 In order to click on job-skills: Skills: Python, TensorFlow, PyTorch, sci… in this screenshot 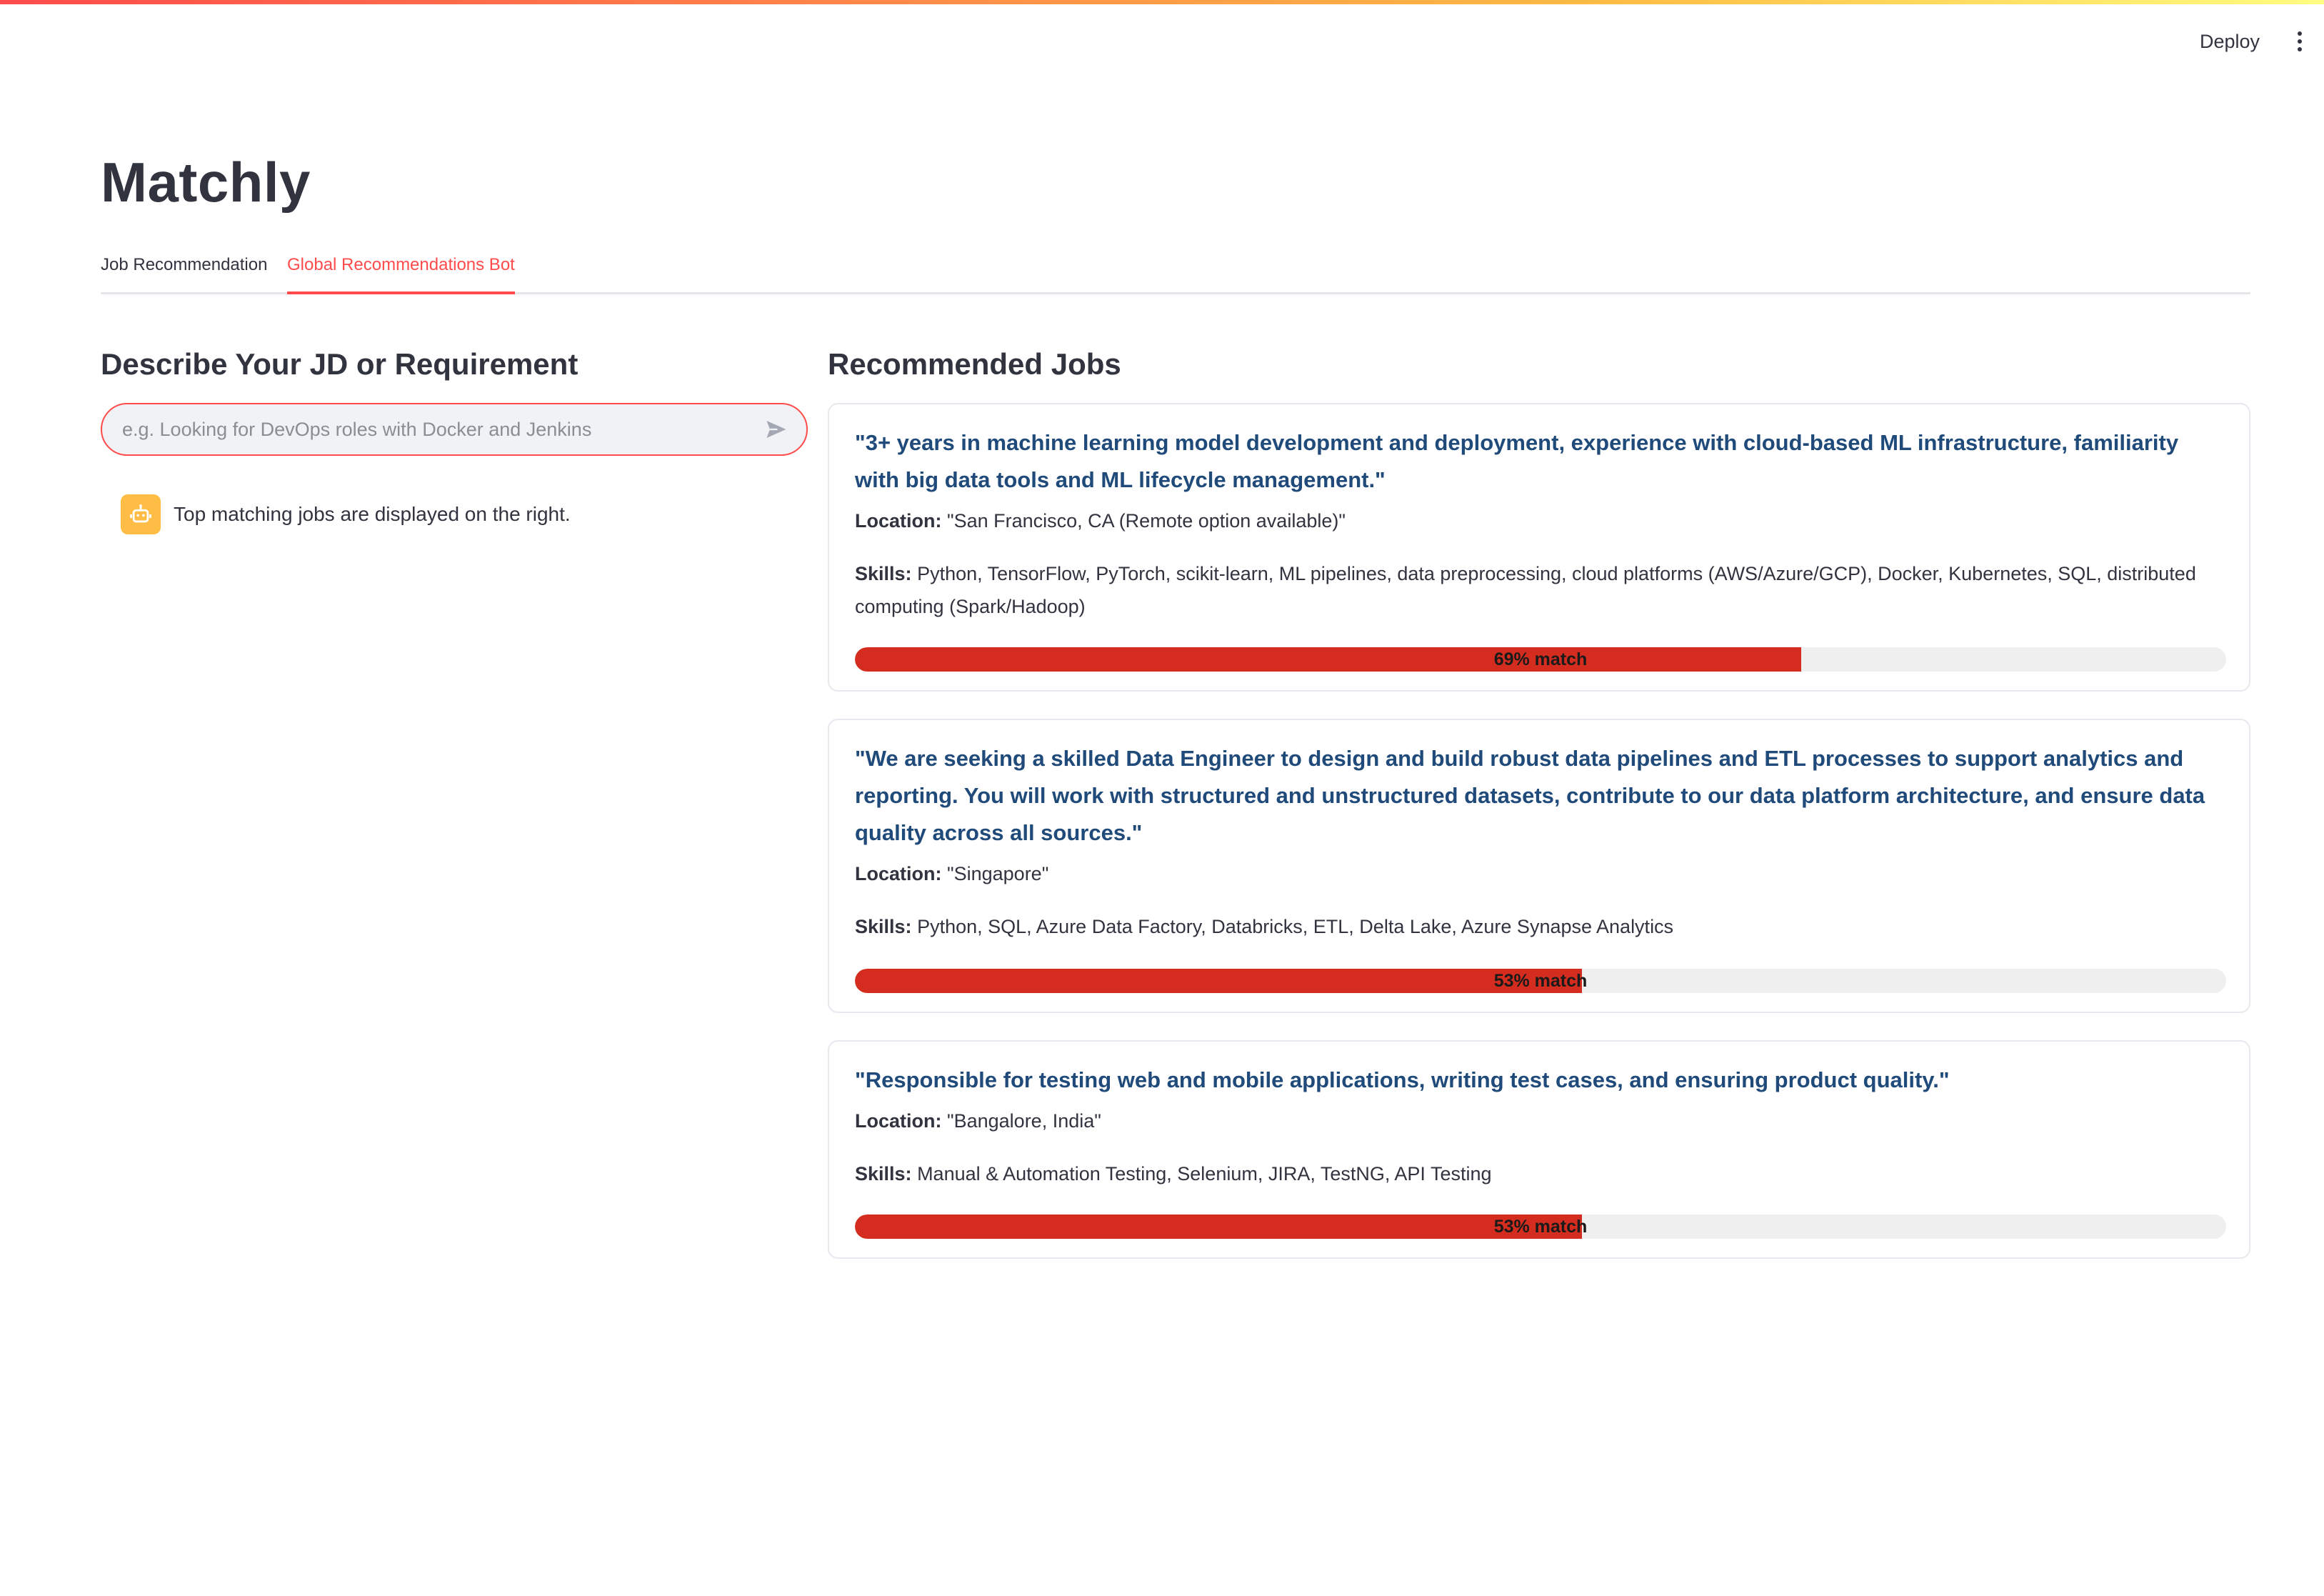, I will do `click(1539, 590)`.